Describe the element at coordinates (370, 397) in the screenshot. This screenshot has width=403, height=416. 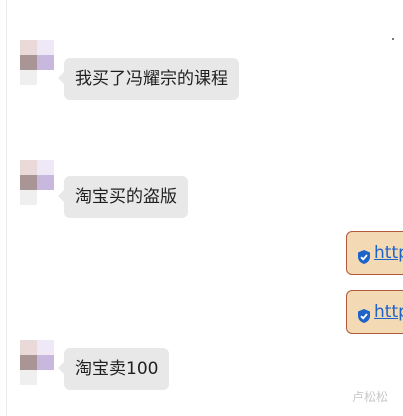
I see `watermark: 卢松松` at that location.